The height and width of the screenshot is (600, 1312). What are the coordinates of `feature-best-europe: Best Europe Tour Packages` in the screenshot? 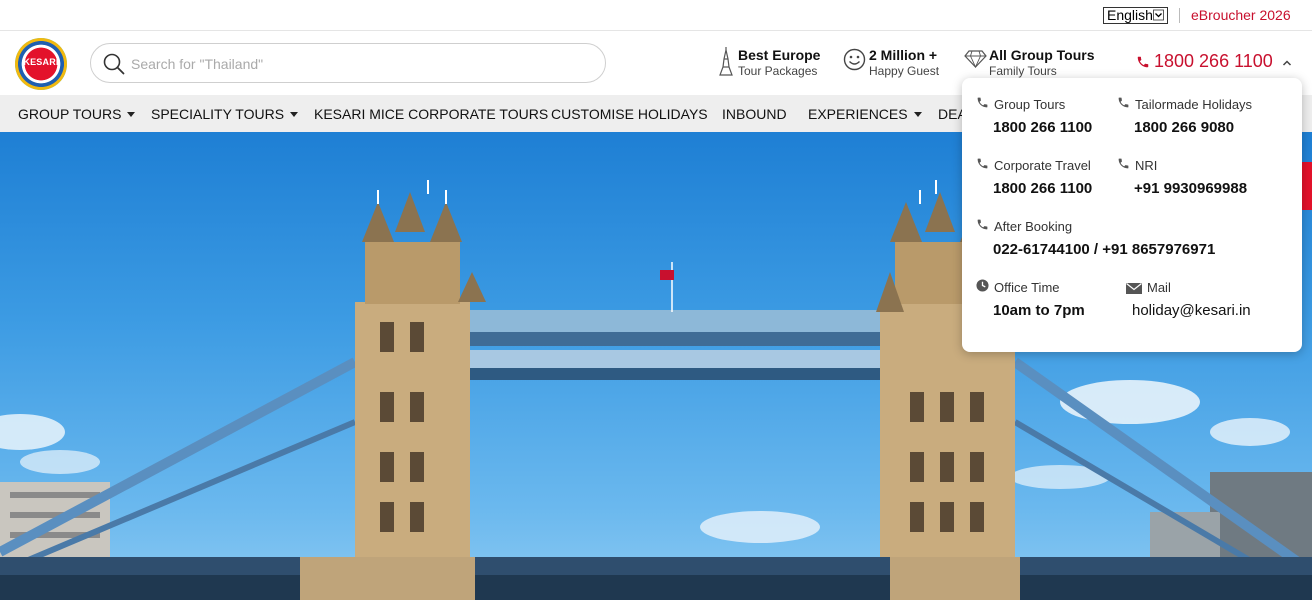 It's located at (772, 64).